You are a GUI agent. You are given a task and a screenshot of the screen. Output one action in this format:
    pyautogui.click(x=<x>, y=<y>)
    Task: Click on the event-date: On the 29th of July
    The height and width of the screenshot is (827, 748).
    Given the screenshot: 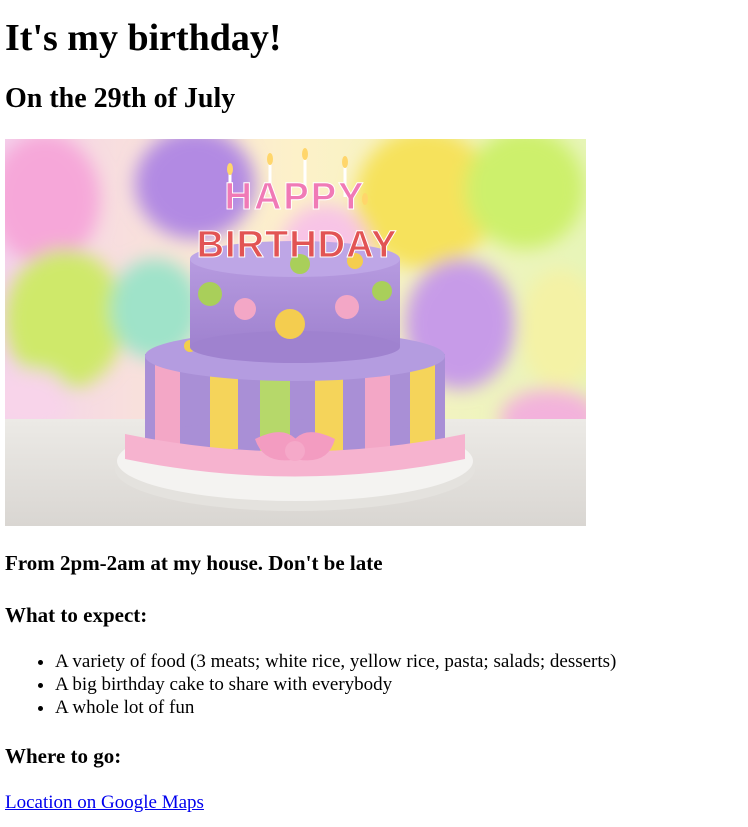 What is the action you would take?
    pyautogui.click(x=120, y=98)
    